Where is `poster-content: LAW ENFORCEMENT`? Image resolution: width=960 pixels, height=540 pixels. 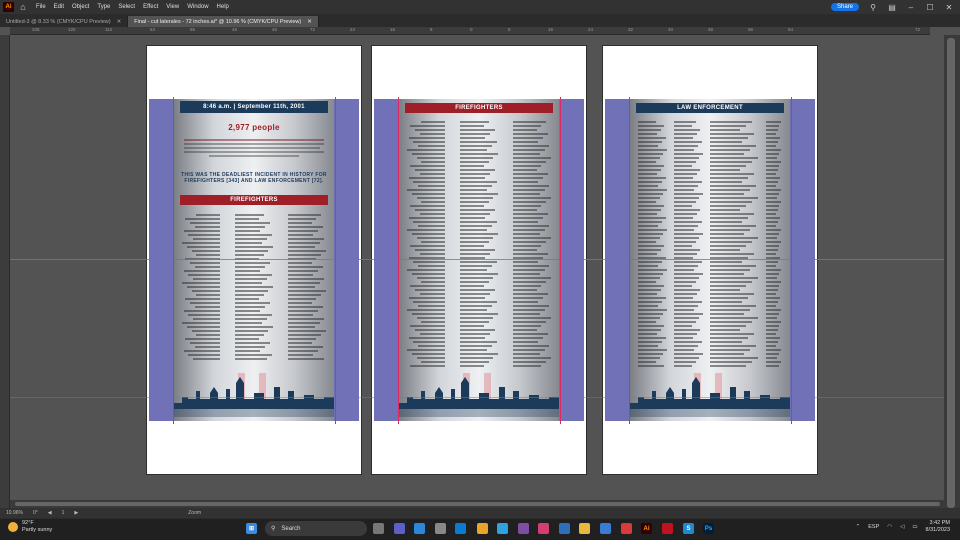 poster-content: LAW ENFORCEMENT is located at coordinates (710, 260).